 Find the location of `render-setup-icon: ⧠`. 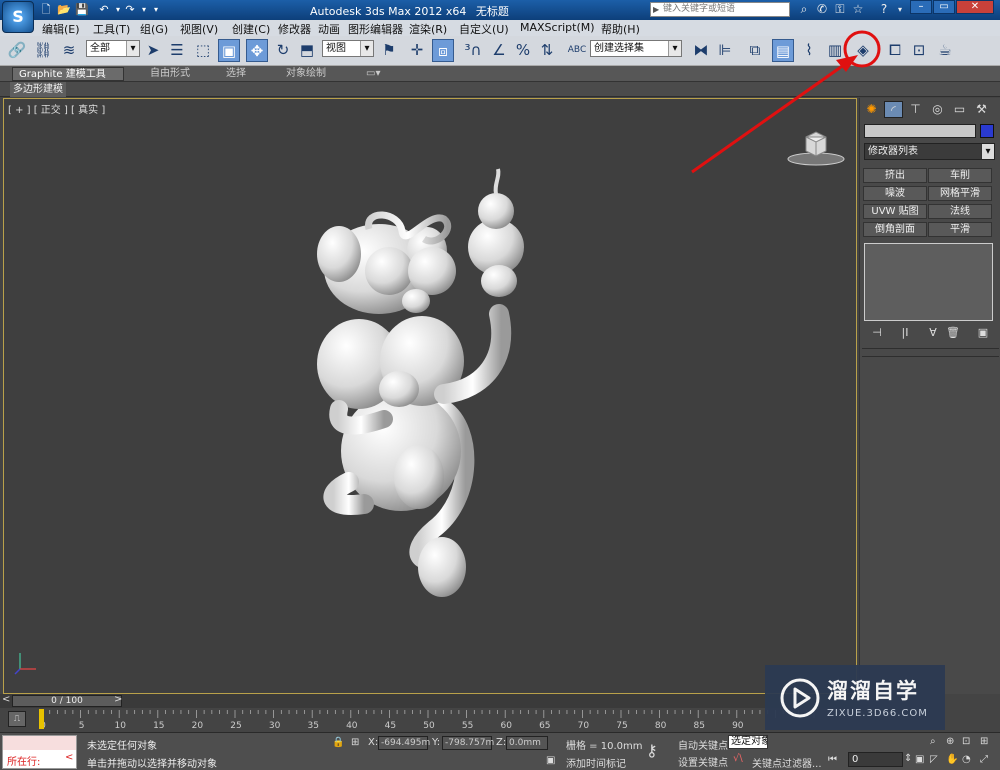

render-setup-icon: ⧠ is located at coordinates (895, 50).